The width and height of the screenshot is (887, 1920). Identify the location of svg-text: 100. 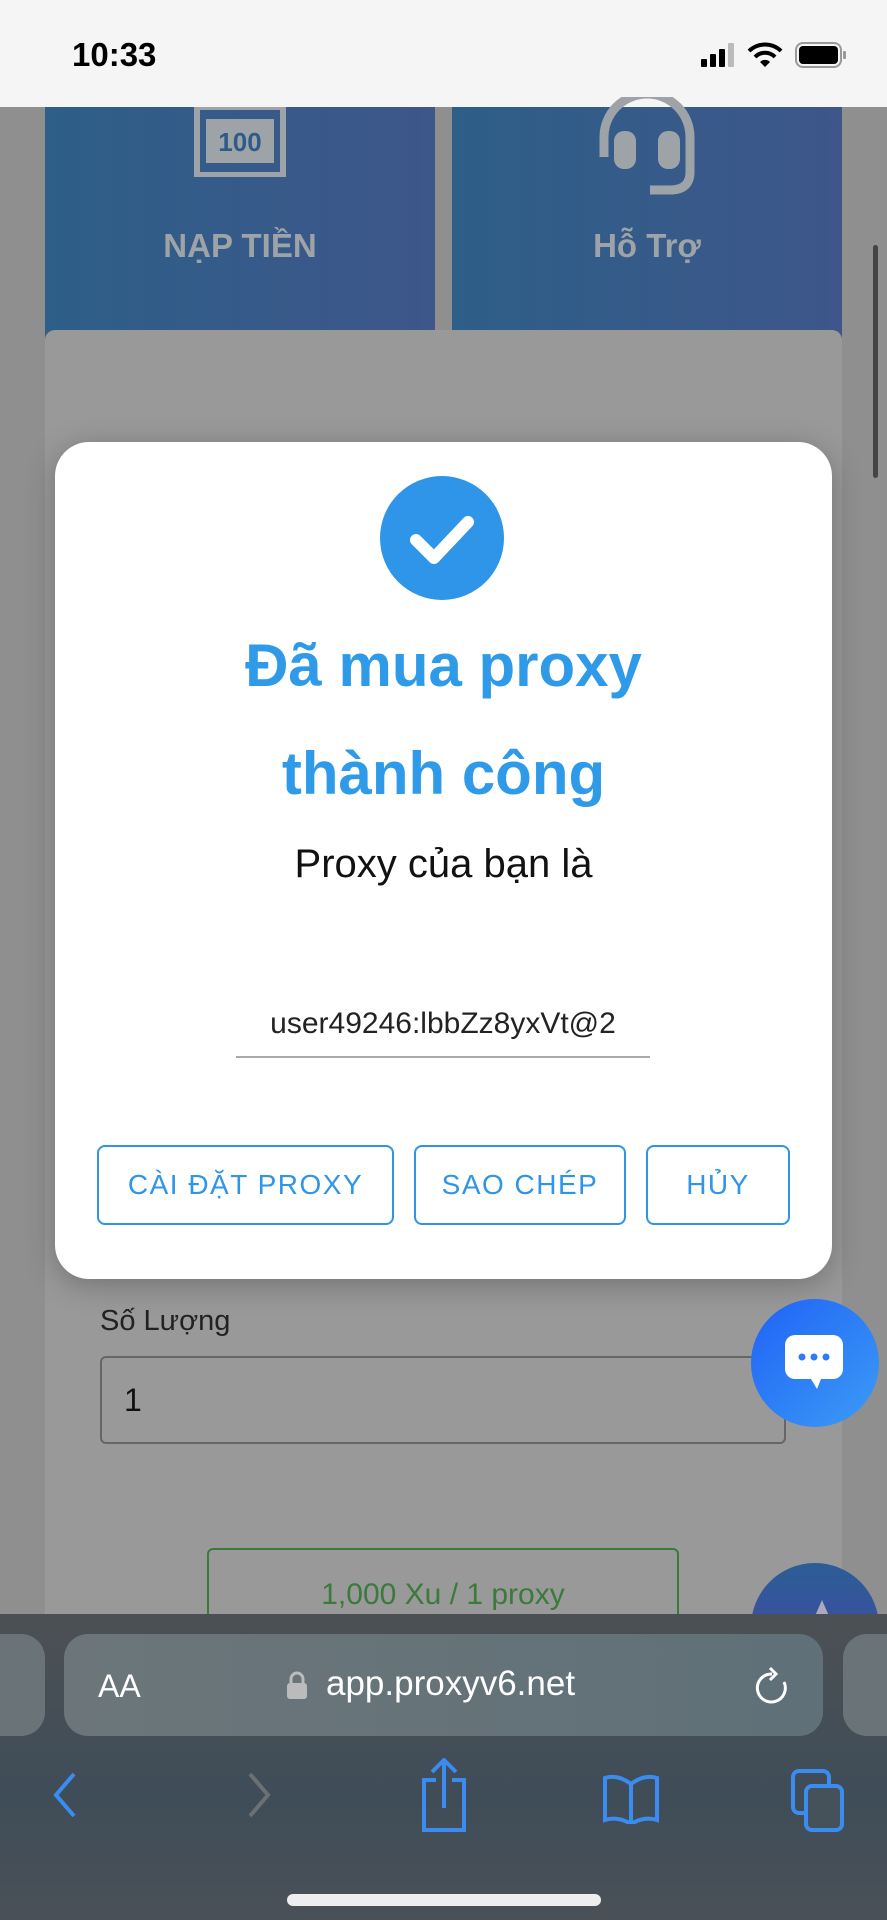
(239, 142).